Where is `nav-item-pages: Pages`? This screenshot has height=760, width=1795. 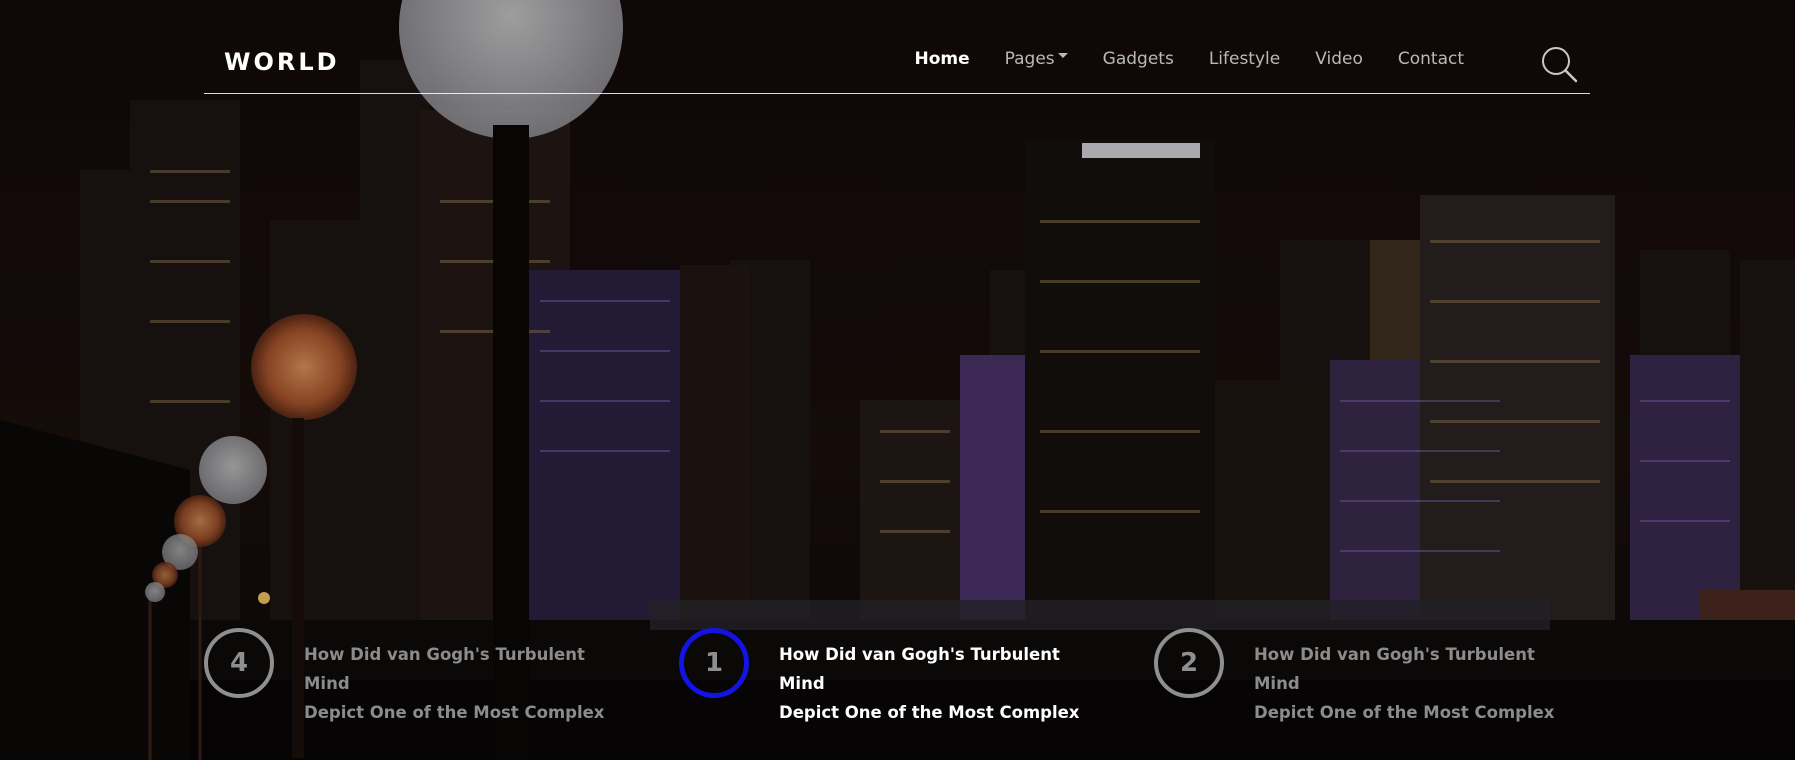 nav-item-pages: Pages is located at coordinates (1036, 59).